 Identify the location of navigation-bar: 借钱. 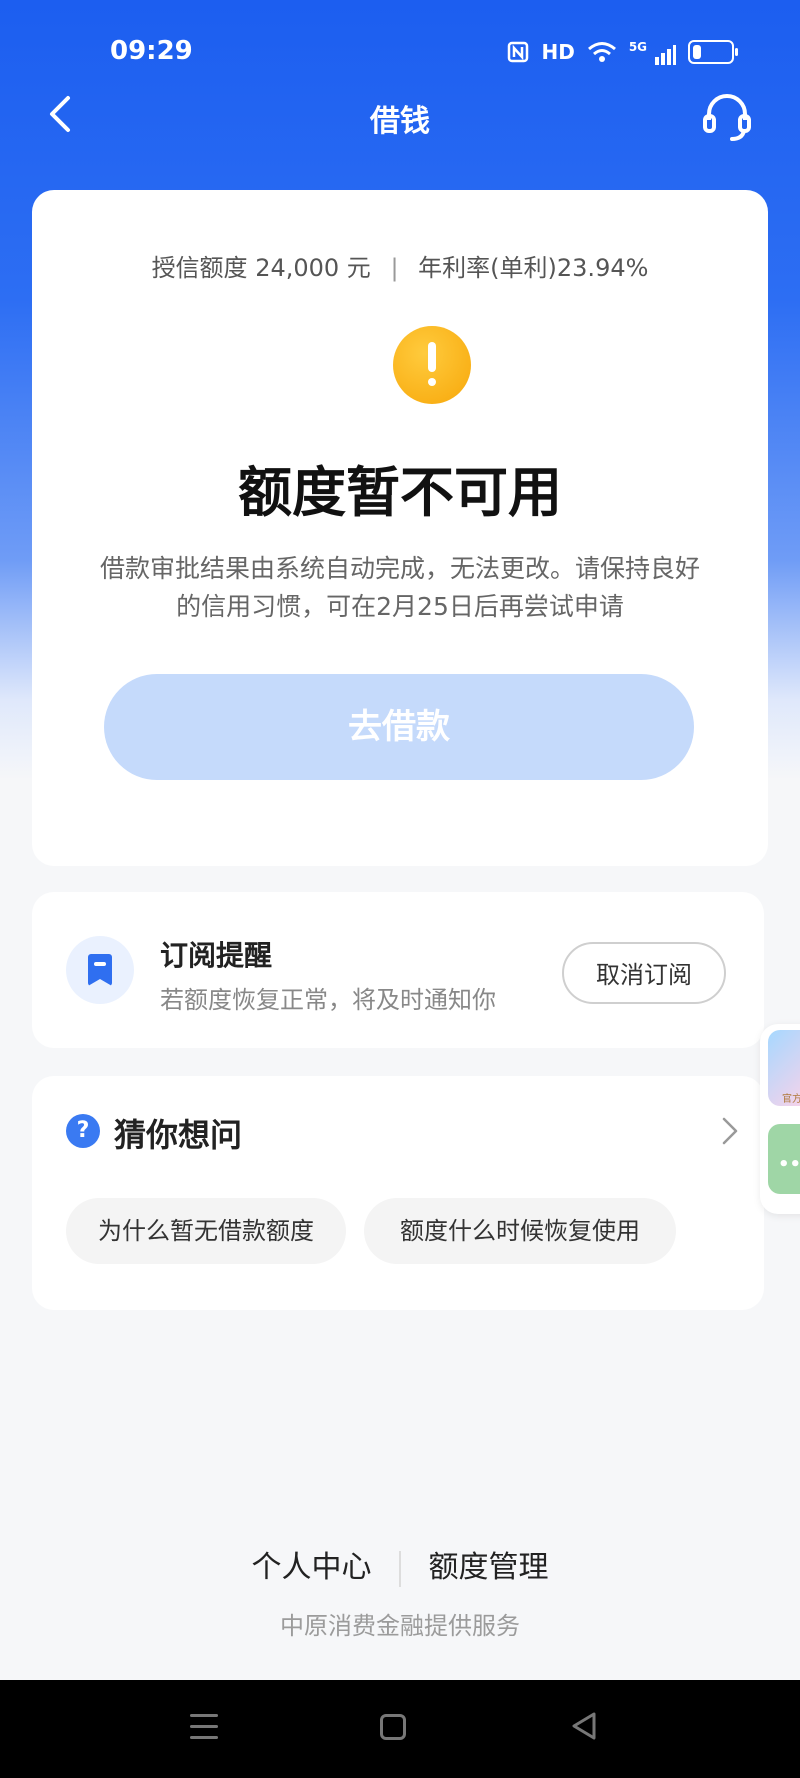
(400, 116).